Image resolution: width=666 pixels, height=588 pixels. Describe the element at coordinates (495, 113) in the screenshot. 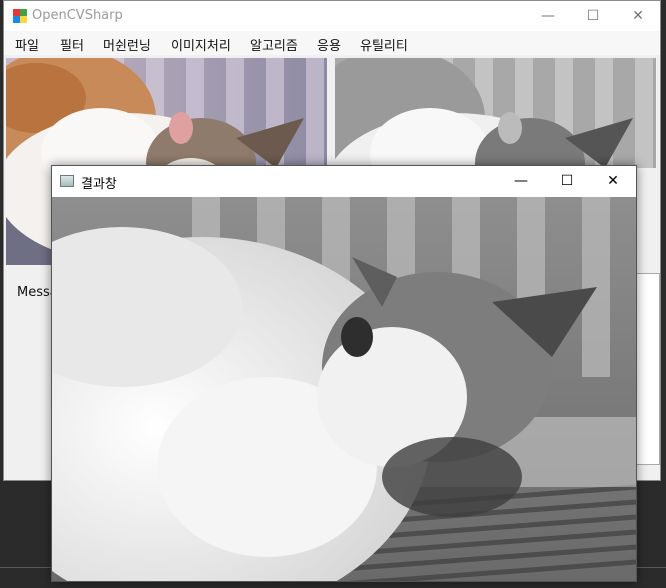

I see `processed-image` at that location.